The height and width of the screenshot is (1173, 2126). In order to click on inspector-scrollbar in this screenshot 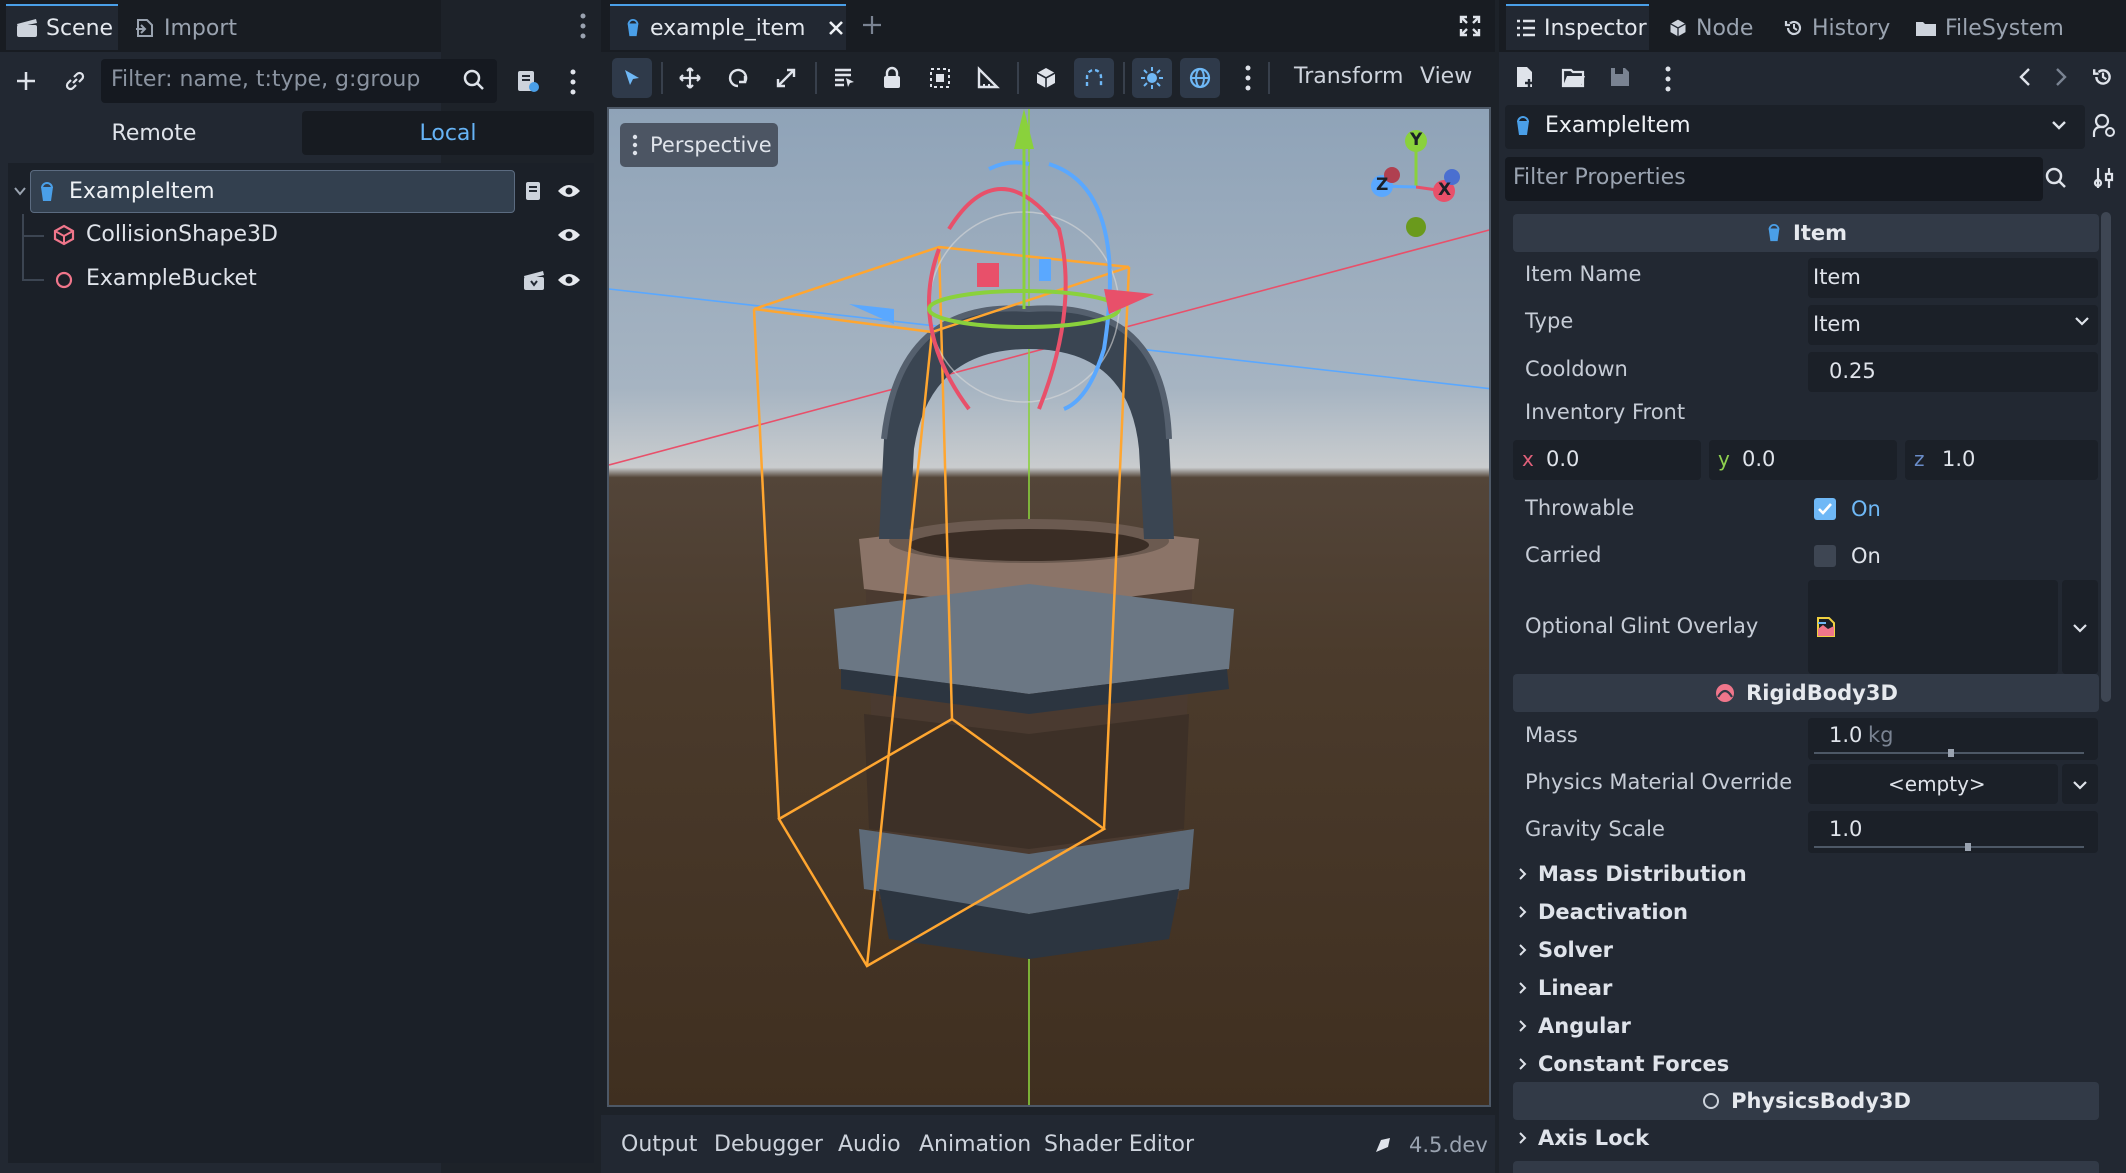, I will do `click(2106, 457)`.